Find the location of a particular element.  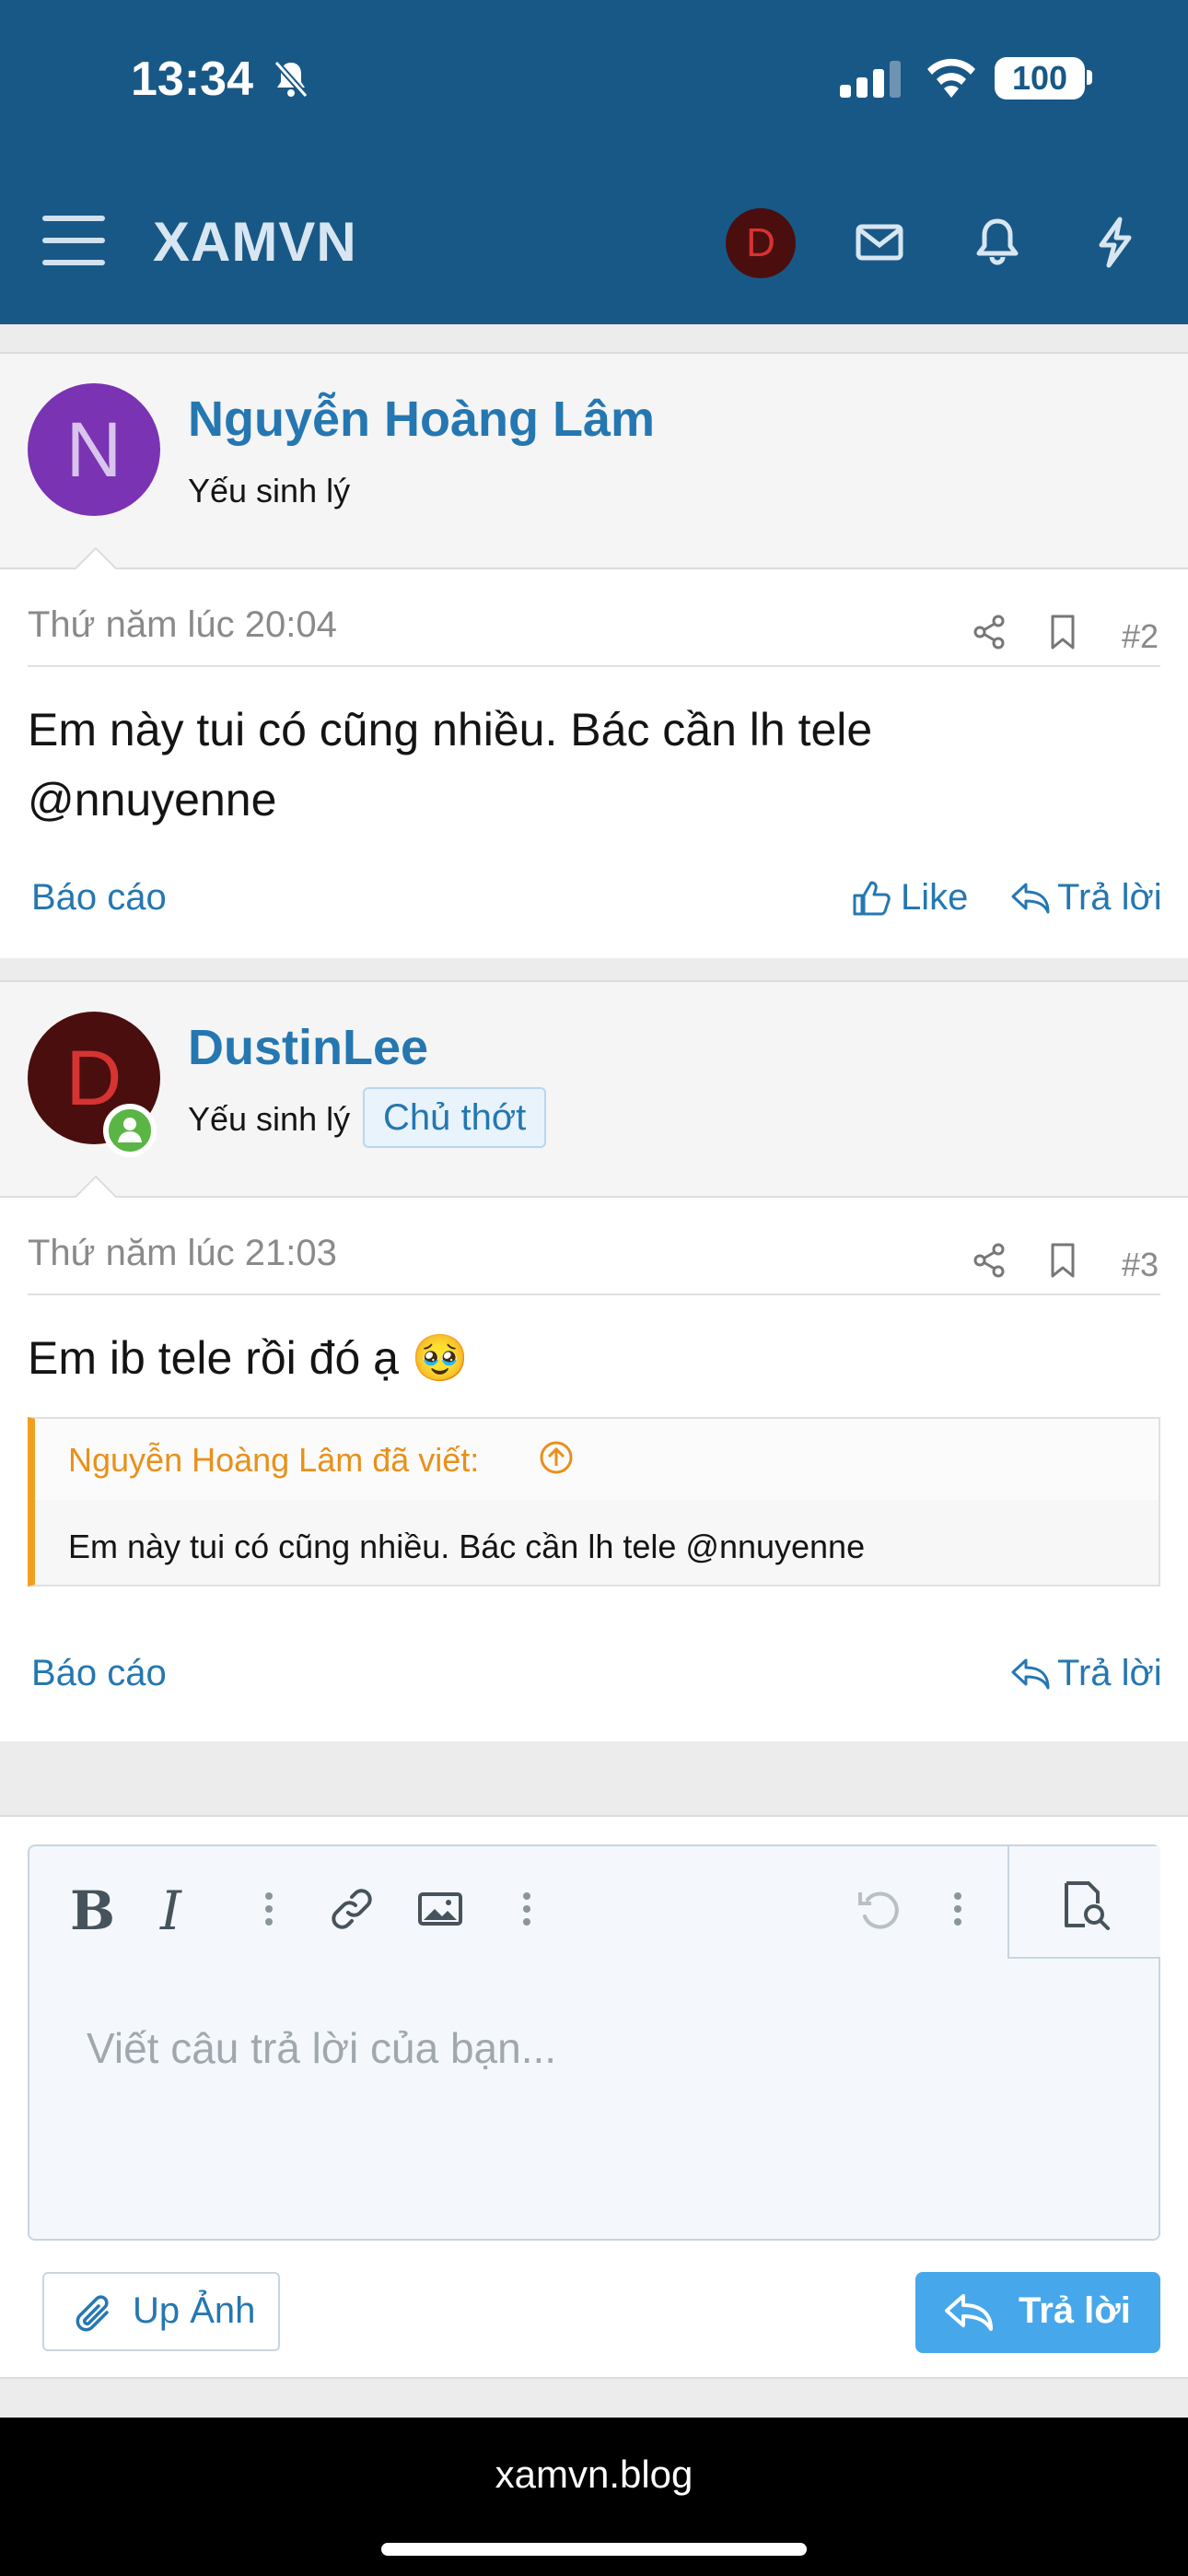

bell-off-icon is located at coordinates (291, 79).